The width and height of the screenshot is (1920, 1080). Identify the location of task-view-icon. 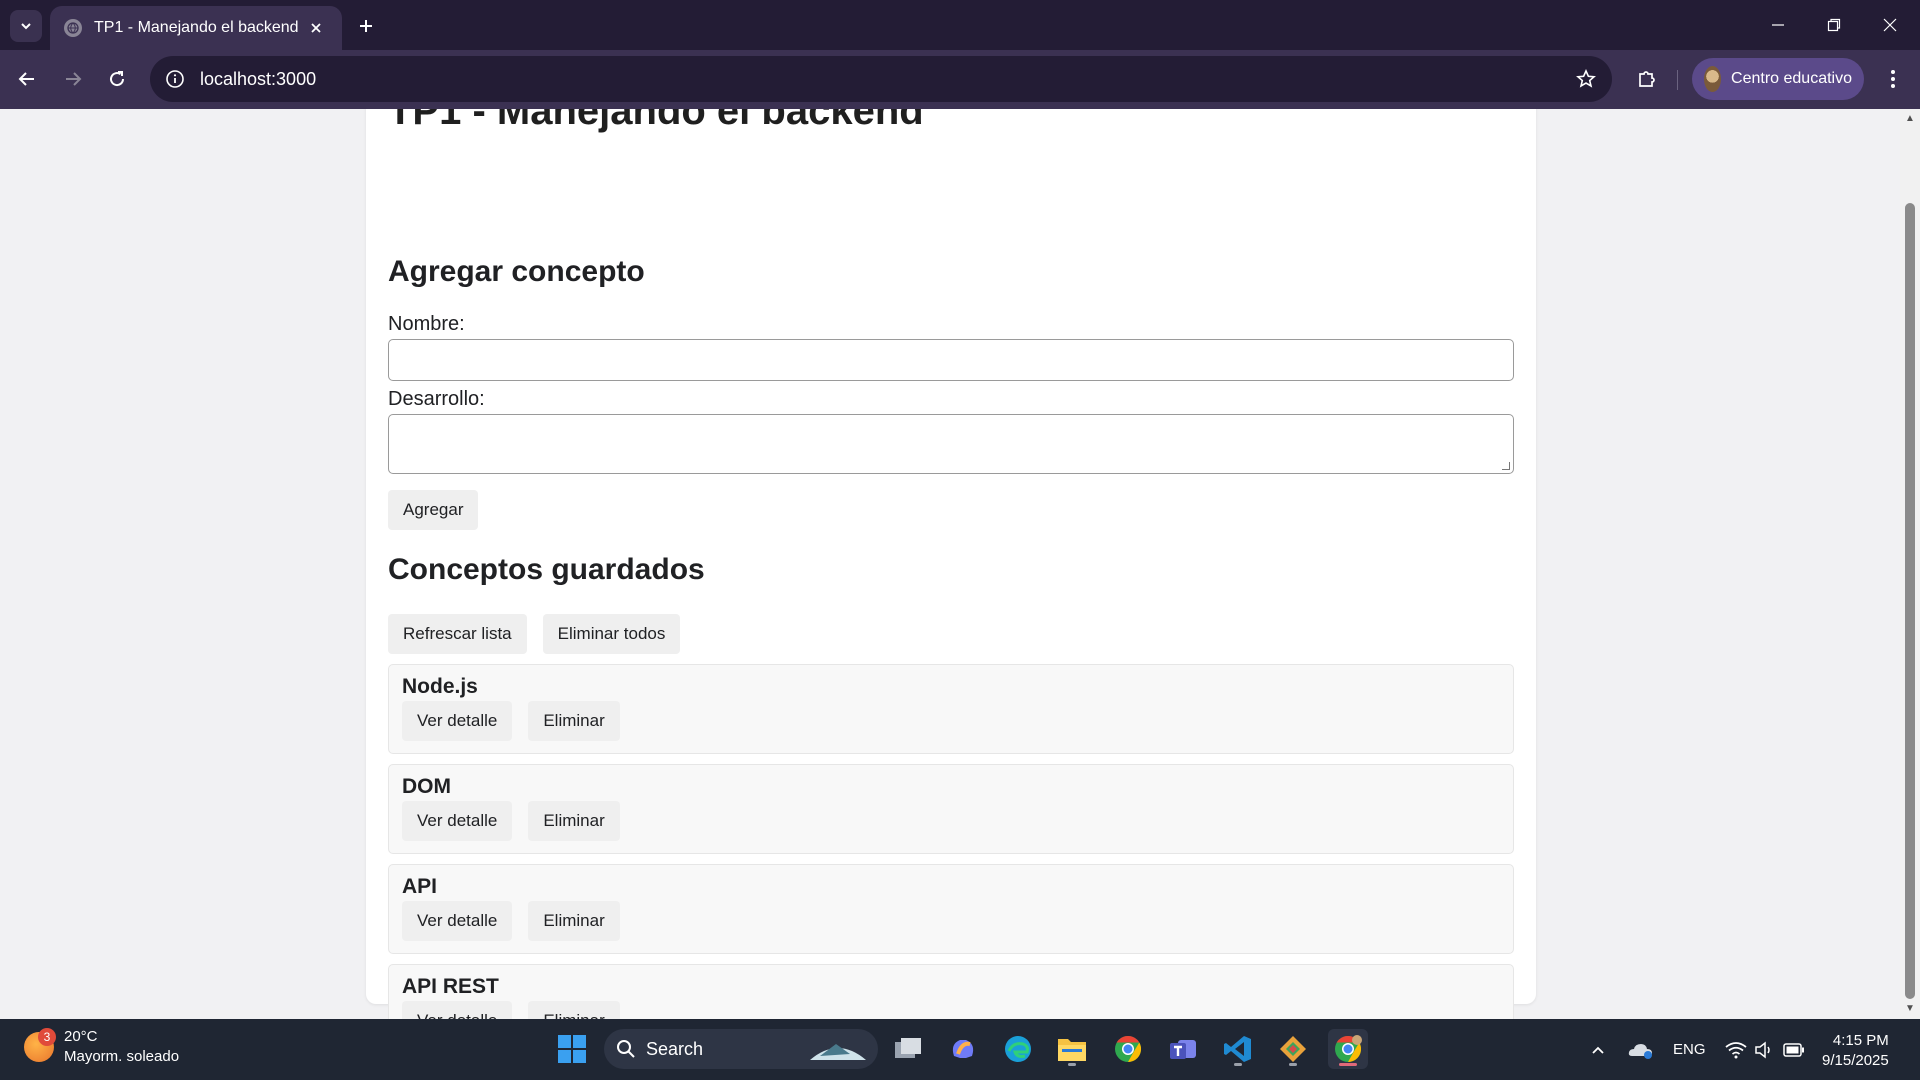
(908, 1049).